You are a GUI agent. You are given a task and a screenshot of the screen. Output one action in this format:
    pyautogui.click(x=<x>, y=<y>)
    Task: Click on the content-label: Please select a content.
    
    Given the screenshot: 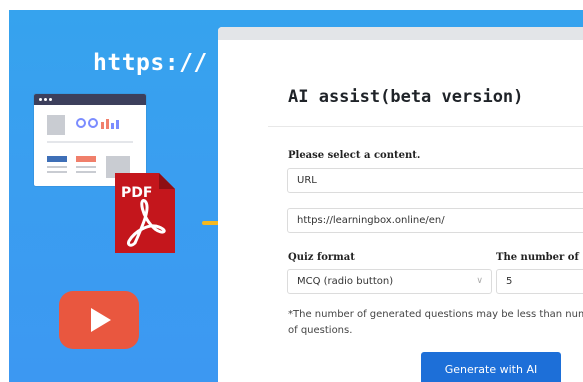 What is the action you would take?
    pyautogui.click(x=354, y=155)
    